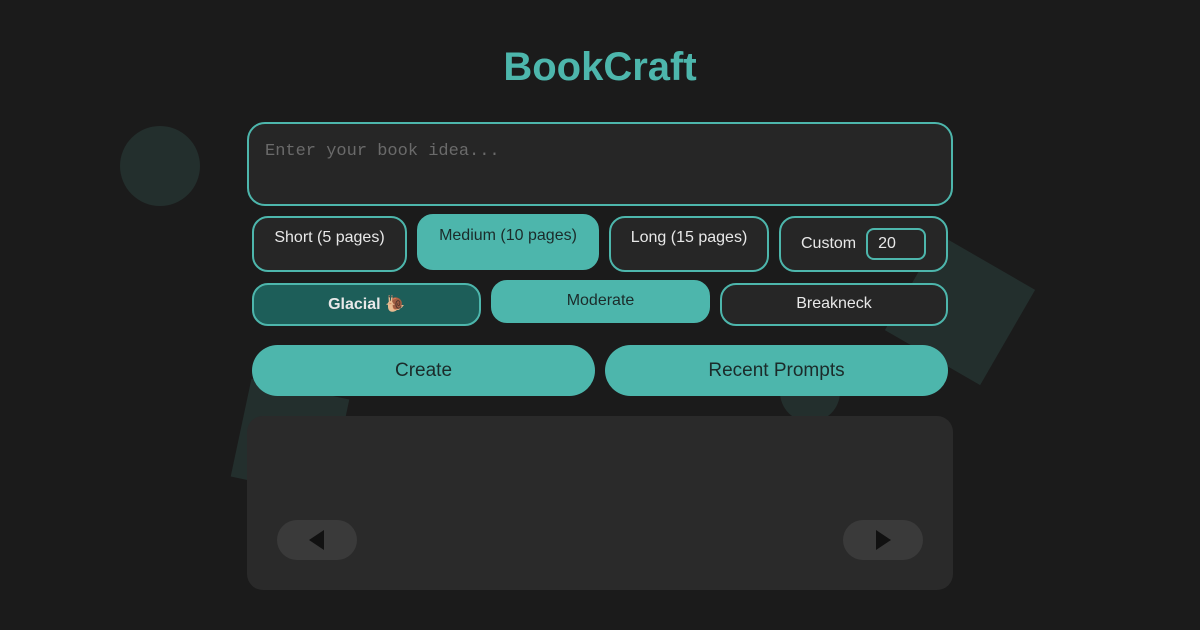  I want to click on speed-glacial-label: Glacial 🐌, so click(366, 304).